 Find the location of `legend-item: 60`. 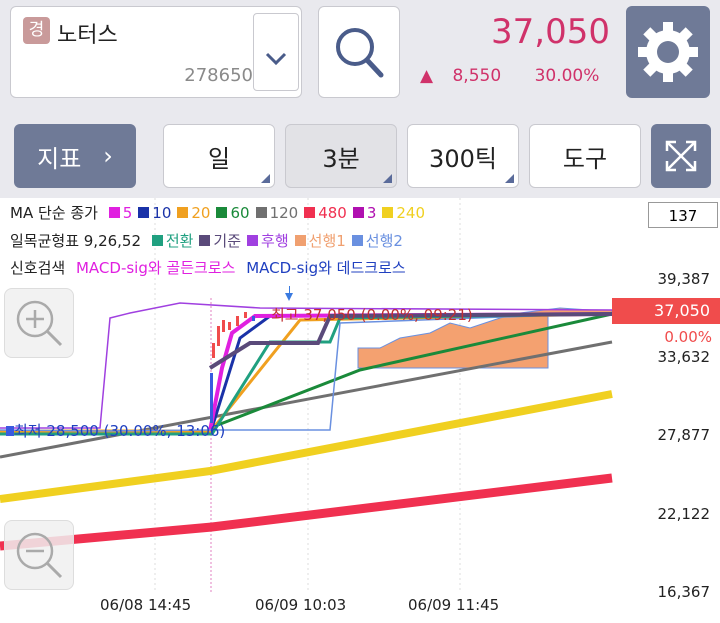

legend-item: 60 is located at coordinates (233, 213).